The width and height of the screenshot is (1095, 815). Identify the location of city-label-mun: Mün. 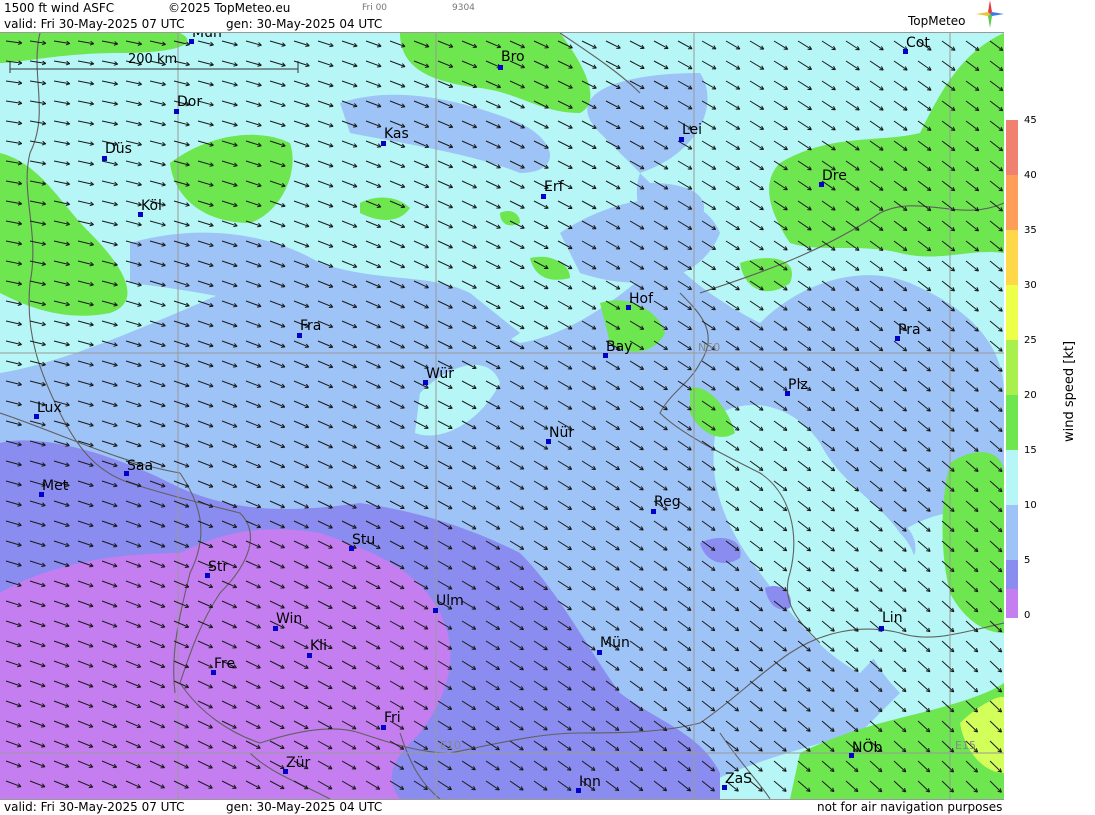
(615, 643).